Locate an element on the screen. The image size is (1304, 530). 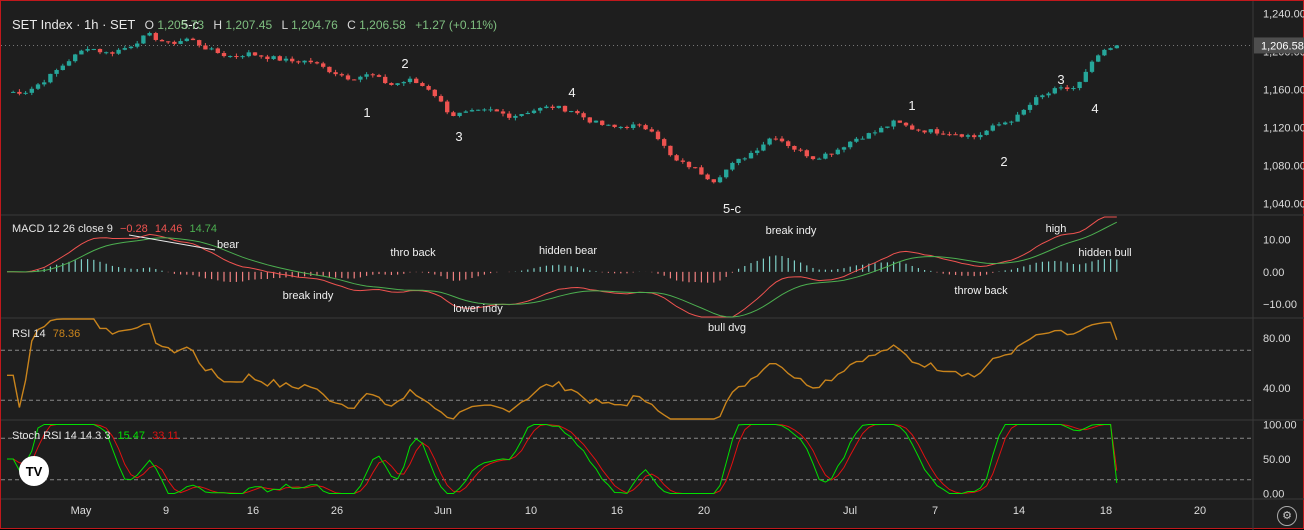
macd-title: MACD 12 26 close 9 is located at coordinates (62, 229).